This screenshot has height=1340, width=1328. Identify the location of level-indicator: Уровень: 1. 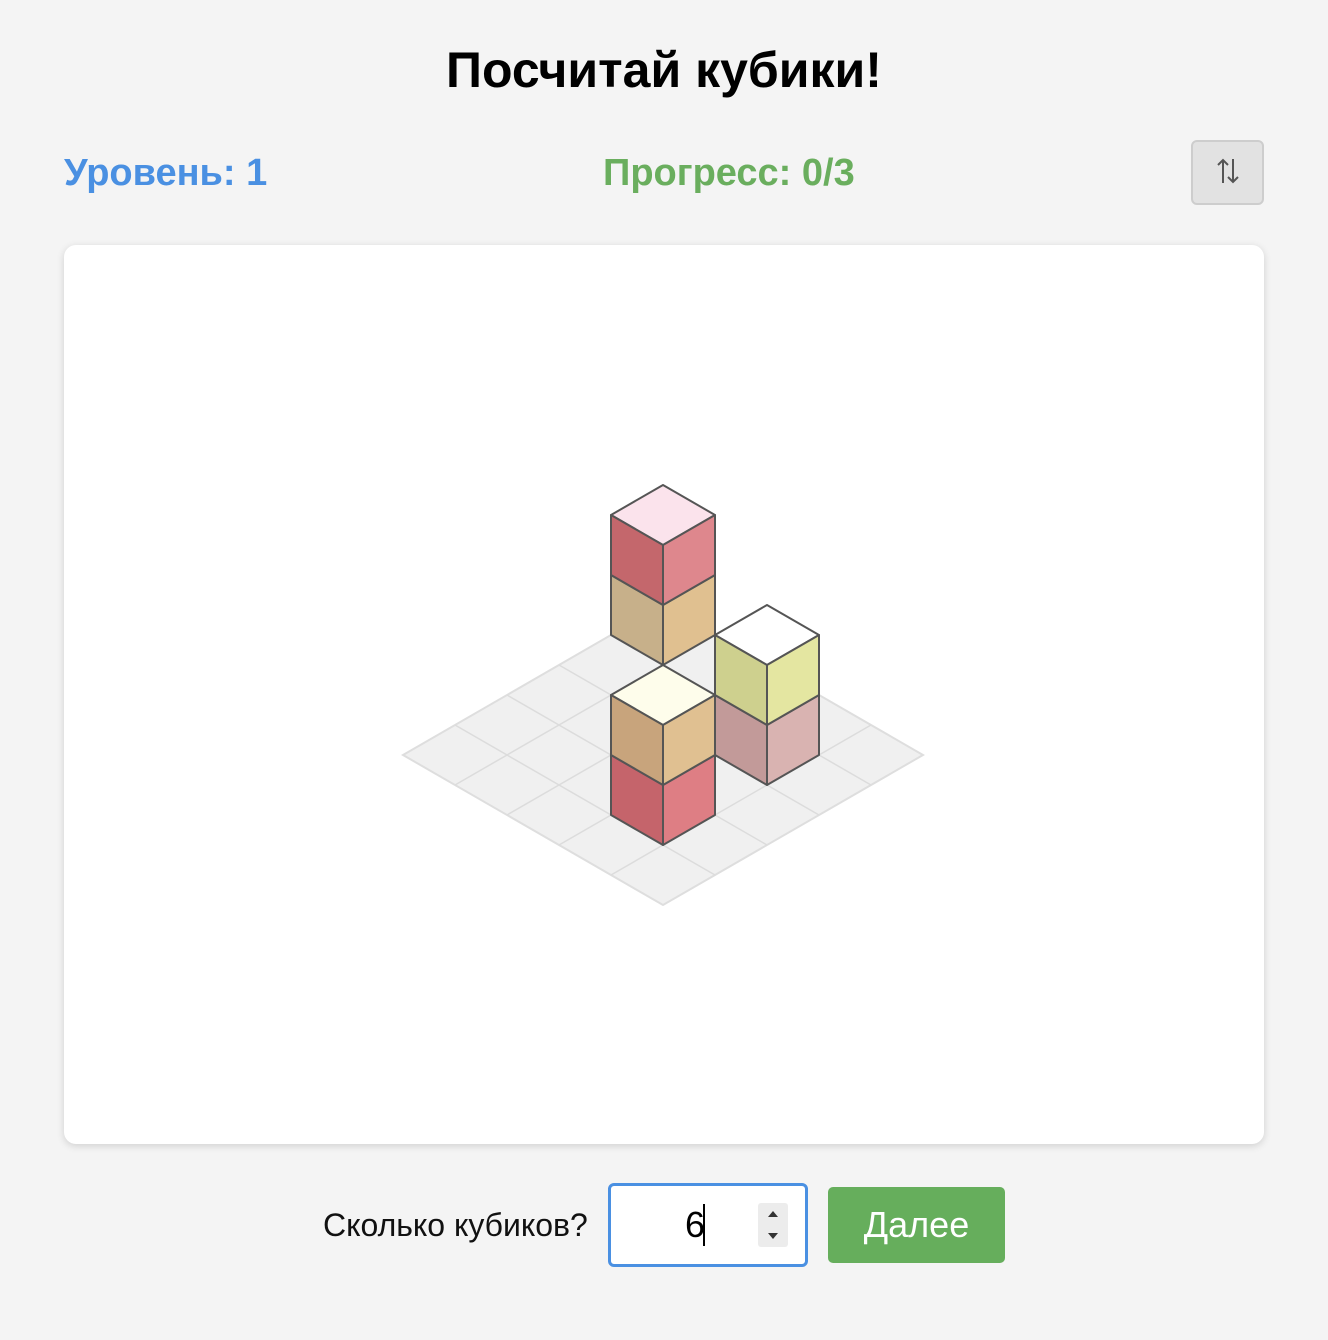
(166, 173).